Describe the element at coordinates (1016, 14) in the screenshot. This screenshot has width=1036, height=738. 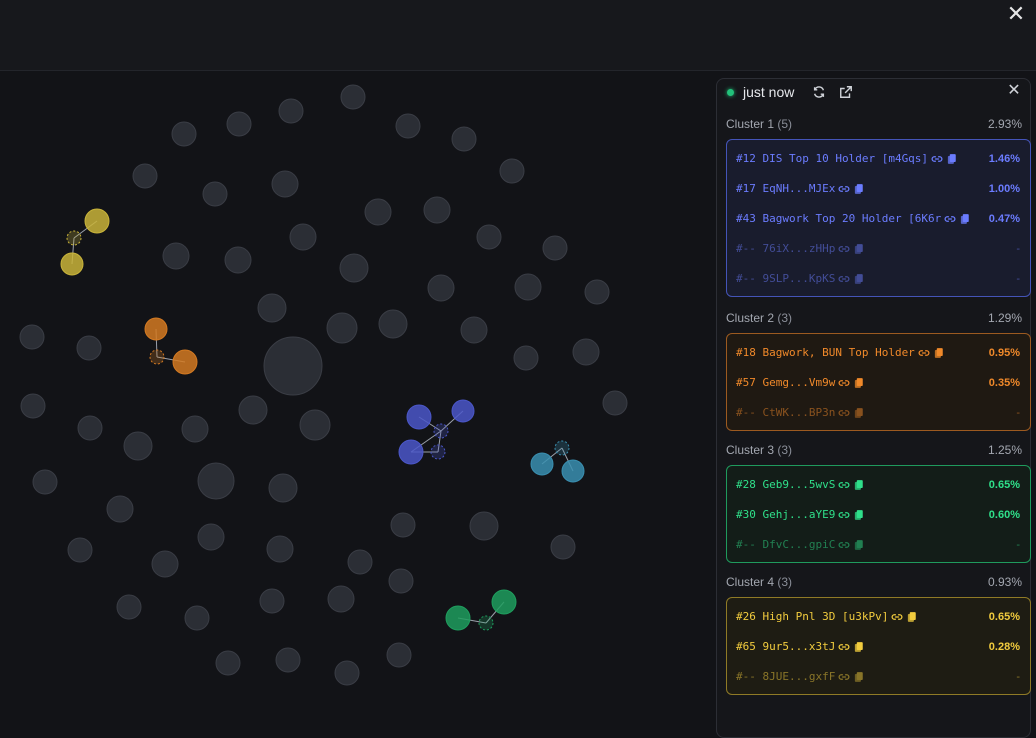
I see `close-icon: ✕` at that location.